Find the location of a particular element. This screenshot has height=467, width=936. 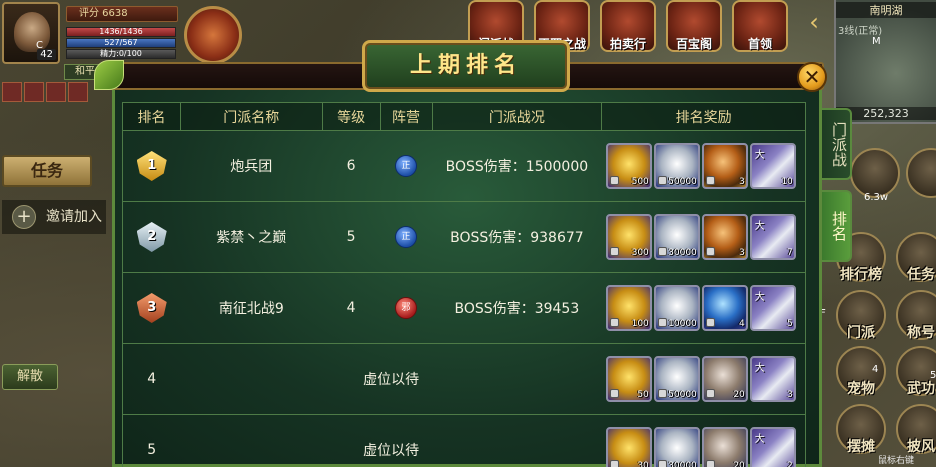

energy-bar: 精力:0/100 is located at coordinates (121, 54).